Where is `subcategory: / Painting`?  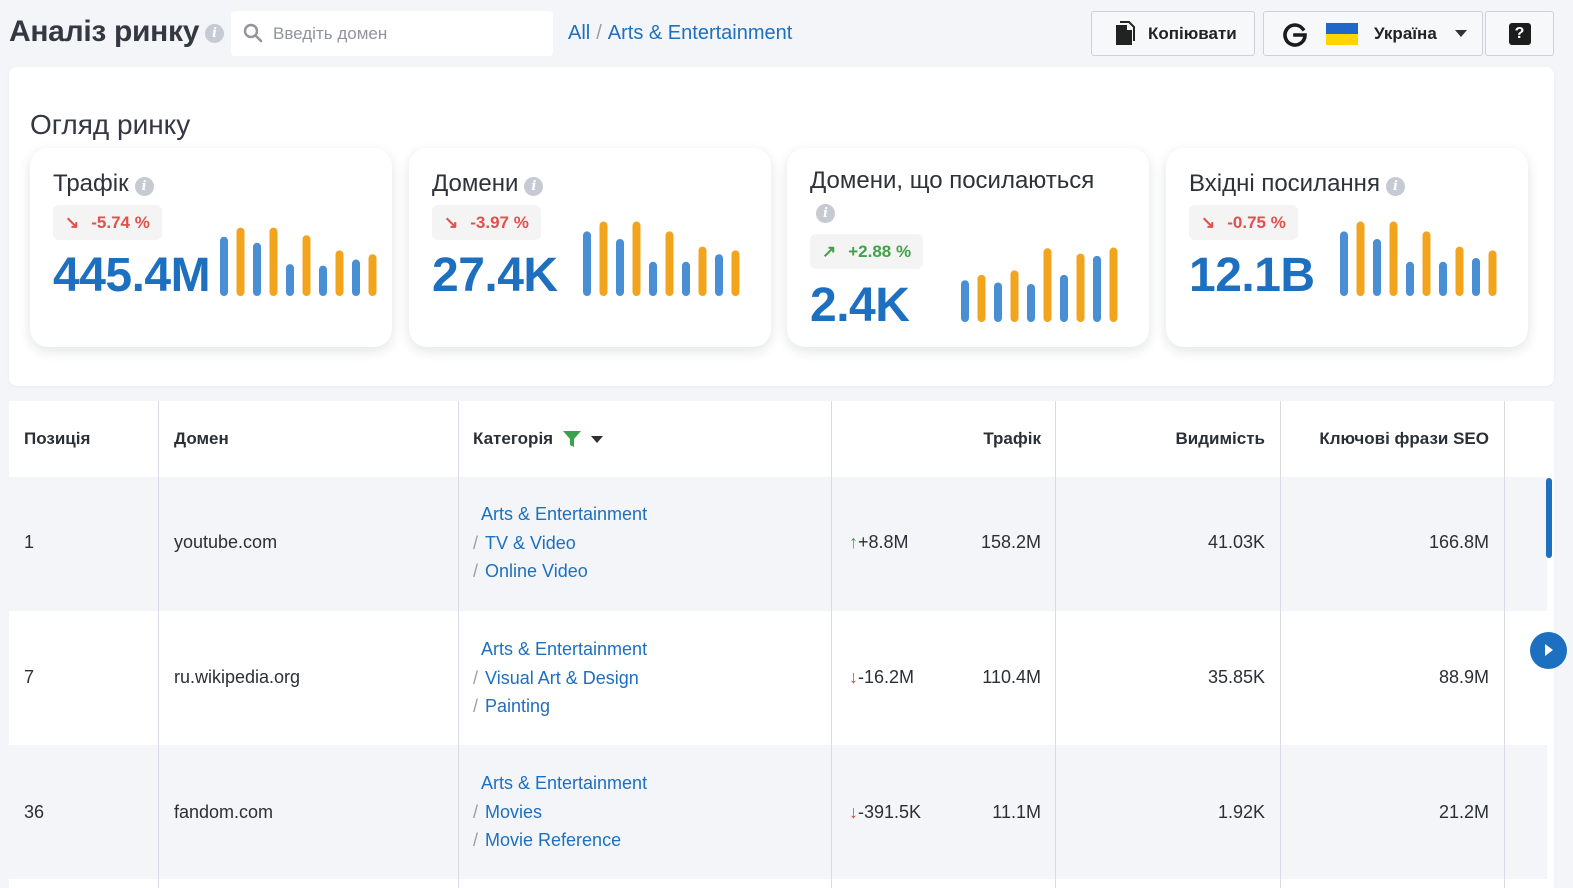
subcategory: / Painting is located at coordinates (512, 706).